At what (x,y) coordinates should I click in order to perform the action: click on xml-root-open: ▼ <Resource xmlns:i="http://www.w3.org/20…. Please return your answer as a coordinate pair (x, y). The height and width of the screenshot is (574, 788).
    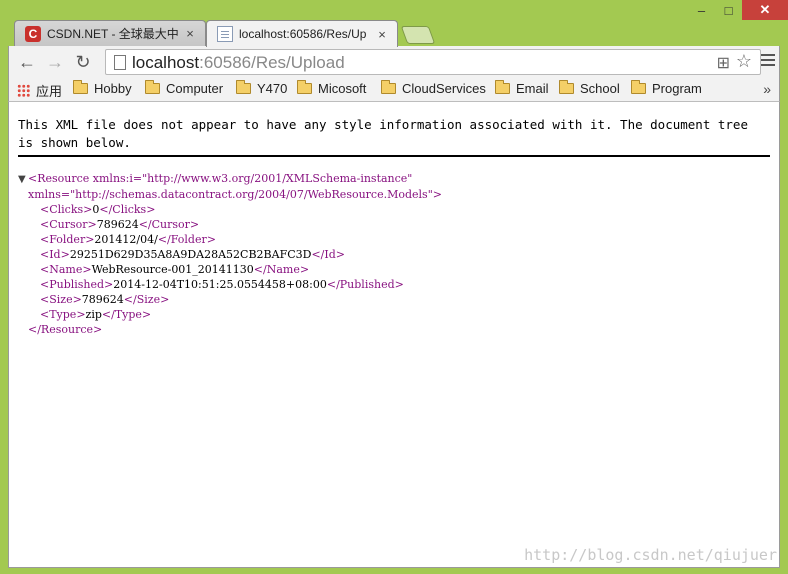
    Looking at the image, I should click on (230, 179).